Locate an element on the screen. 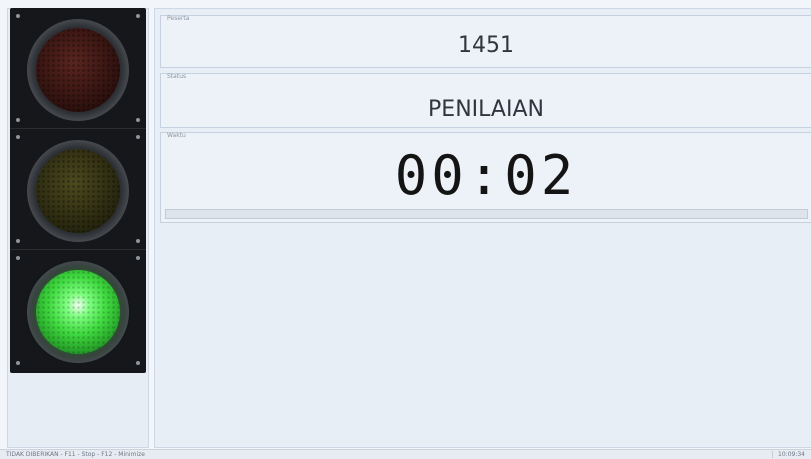 This screenshot has height=459, width=811. status-bar-time: 10:09:34 is located at coordinates (791, 454).